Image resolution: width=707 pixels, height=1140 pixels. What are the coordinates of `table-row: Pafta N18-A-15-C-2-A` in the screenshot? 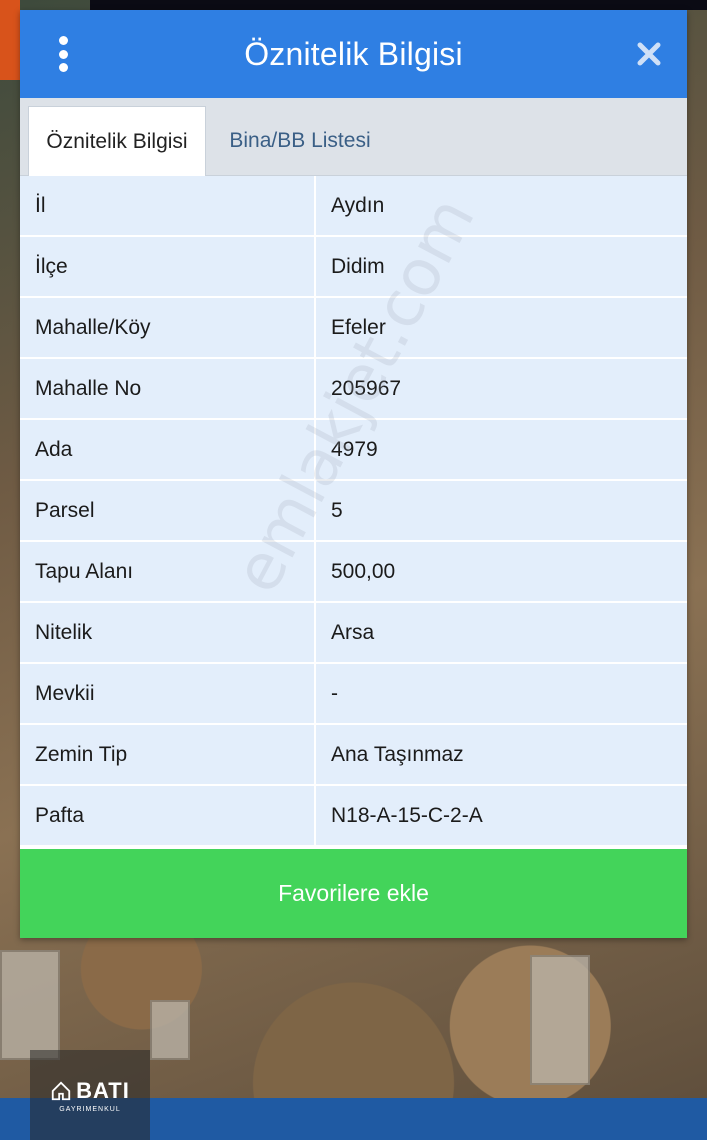 It's located at (353, 816).